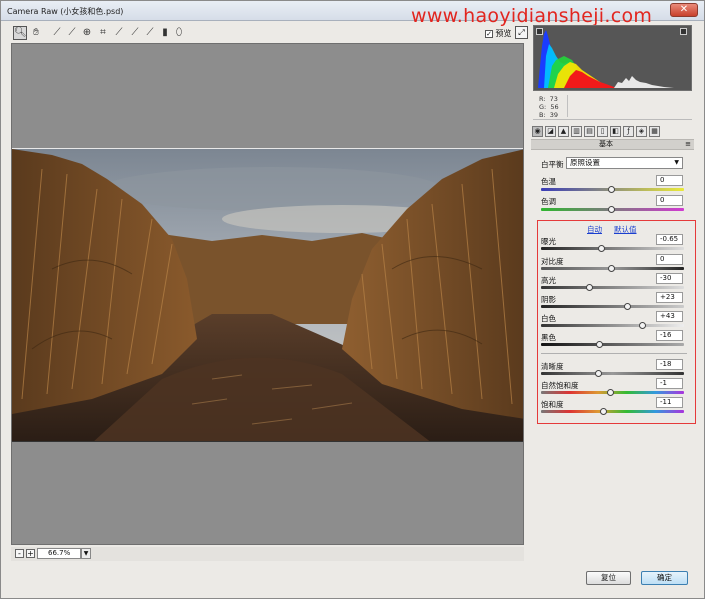  What do you see at coordinates (539, 31) in the screenshot?
I see `shadow-clipping-toggle` at bounding box center [539, 31].